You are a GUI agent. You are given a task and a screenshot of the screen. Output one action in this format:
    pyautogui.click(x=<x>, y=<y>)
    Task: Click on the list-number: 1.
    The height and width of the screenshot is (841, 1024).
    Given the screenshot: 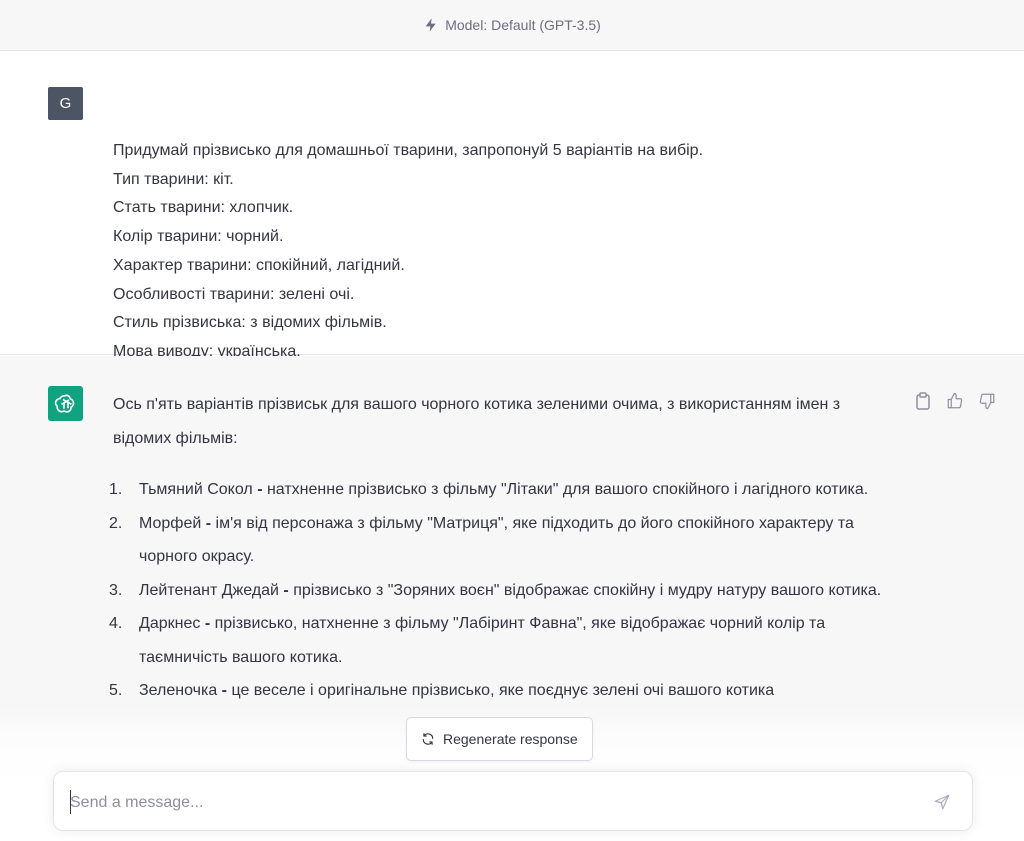 What is the action you would take?
    pyautogui.click(x=116, y=489)
    